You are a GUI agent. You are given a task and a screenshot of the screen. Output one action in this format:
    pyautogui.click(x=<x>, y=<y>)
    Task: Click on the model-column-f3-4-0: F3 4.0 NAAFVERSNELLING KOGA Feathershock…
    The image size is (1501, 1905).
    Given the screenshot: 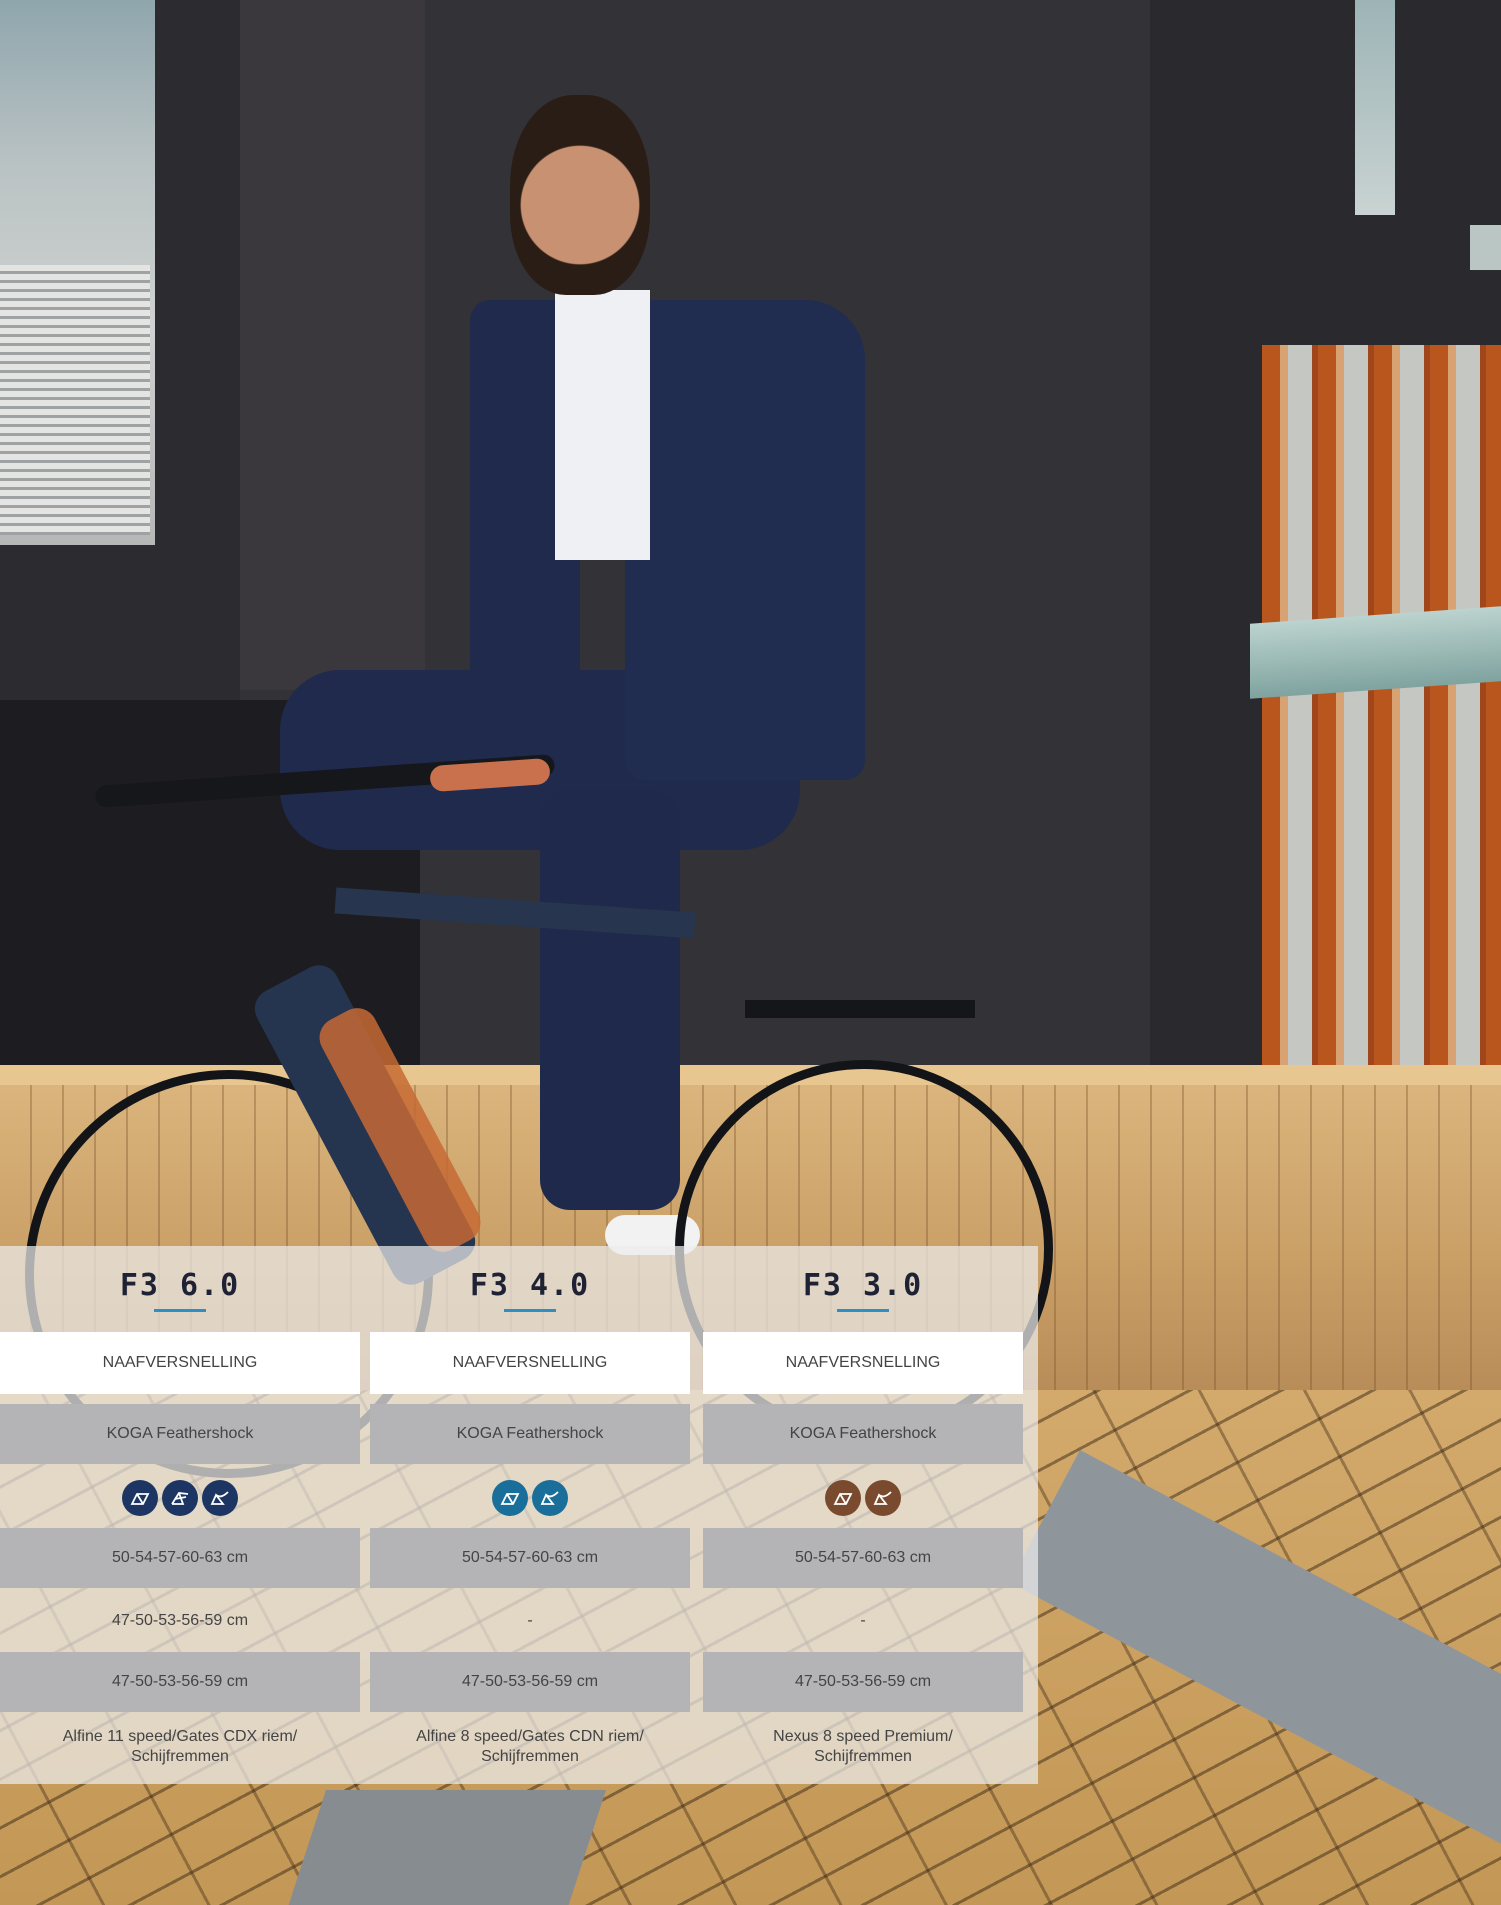 What is the action you would take?
    pyautogui.click(x=530, y=1505)
    